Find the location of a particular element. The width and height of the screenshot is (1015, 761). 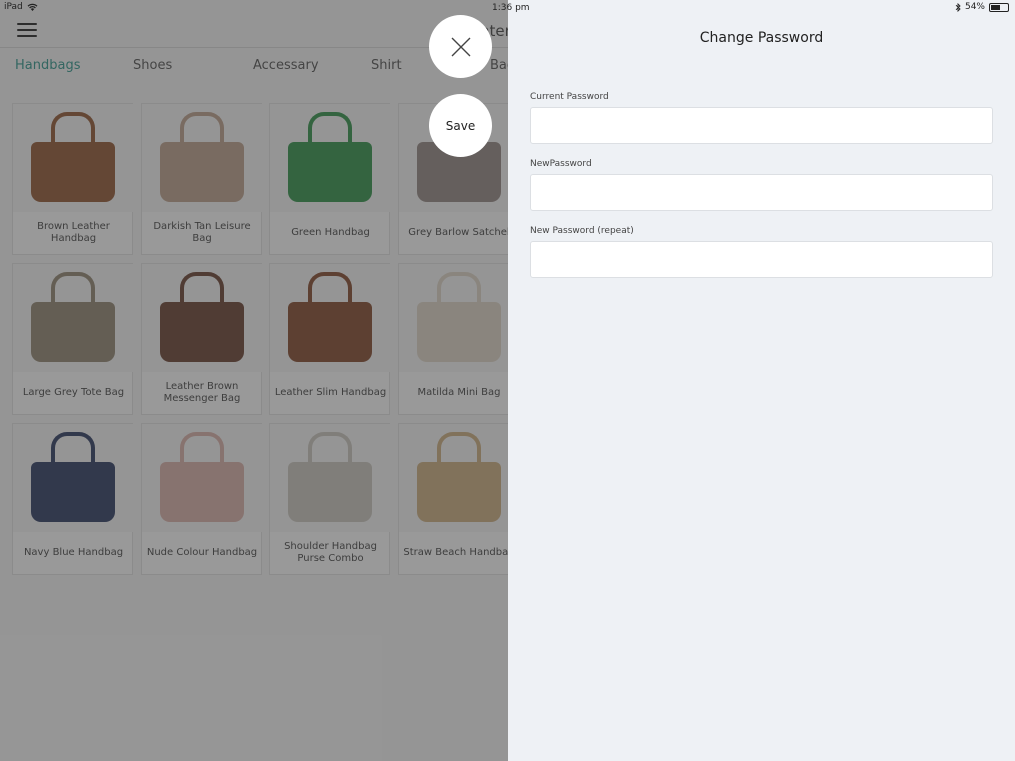

device-label: iPad is located at coordinates (13, 7).